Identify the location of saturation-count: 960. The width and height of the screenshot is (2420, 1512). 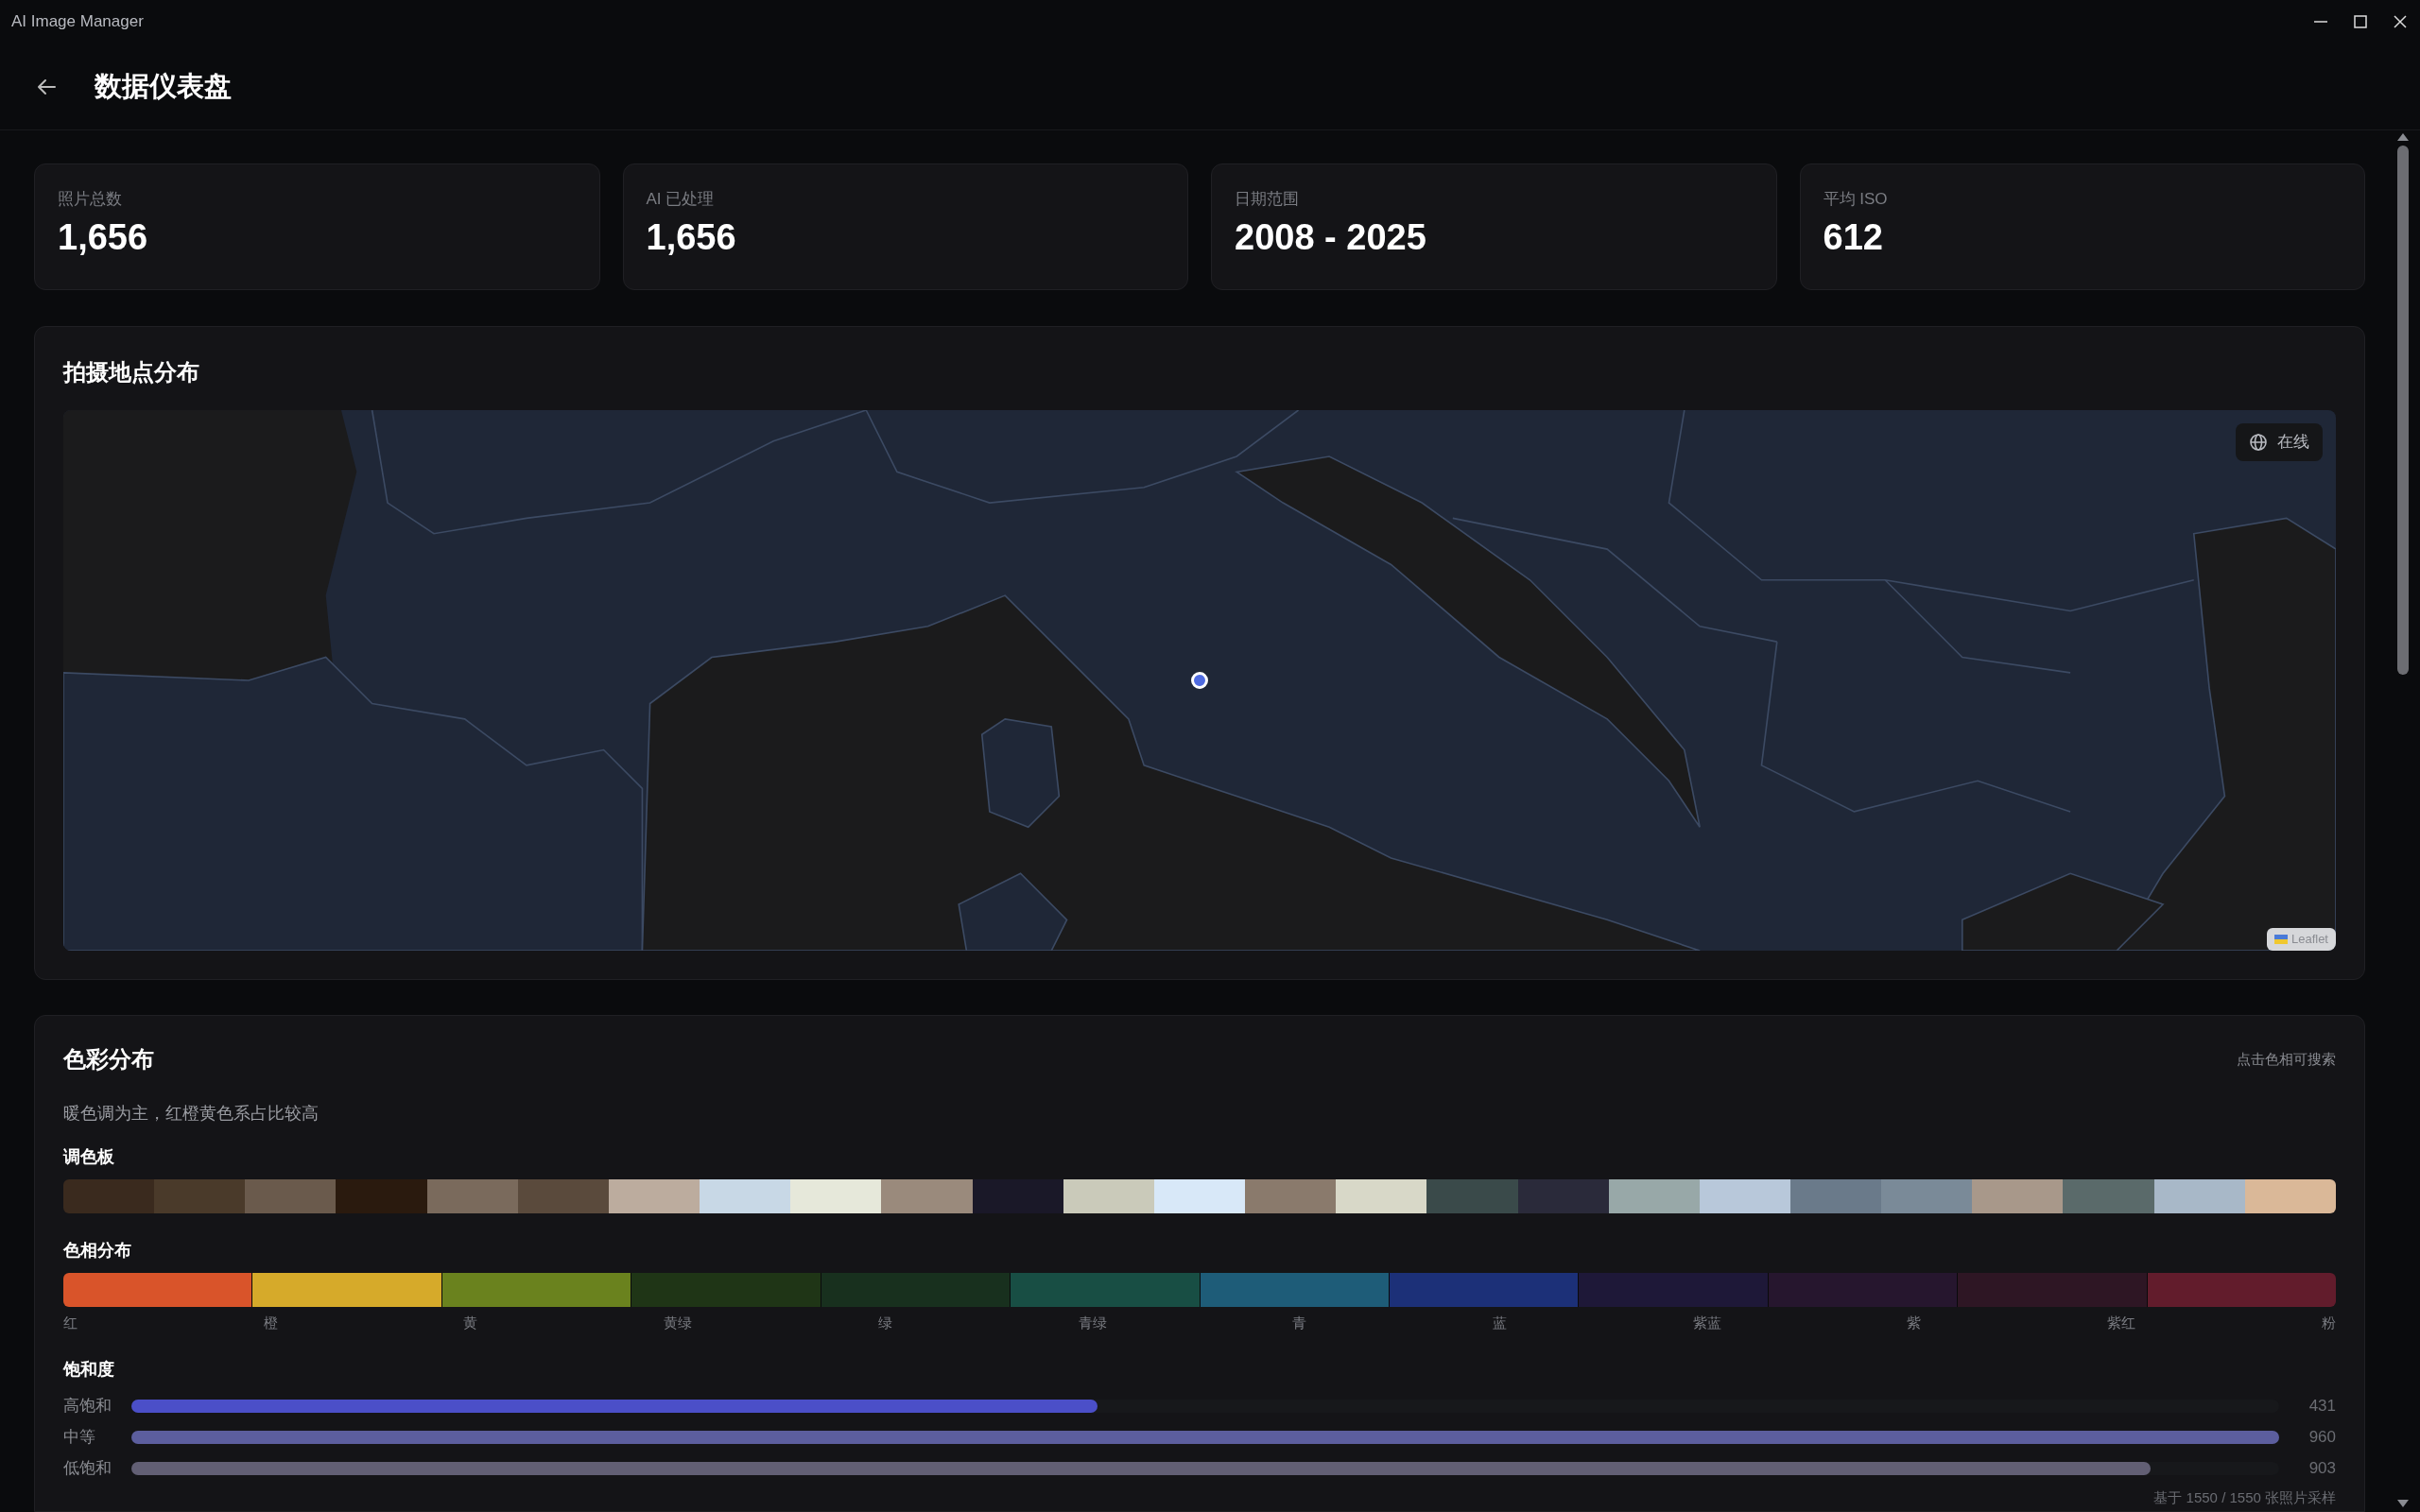
(2322, 1437).